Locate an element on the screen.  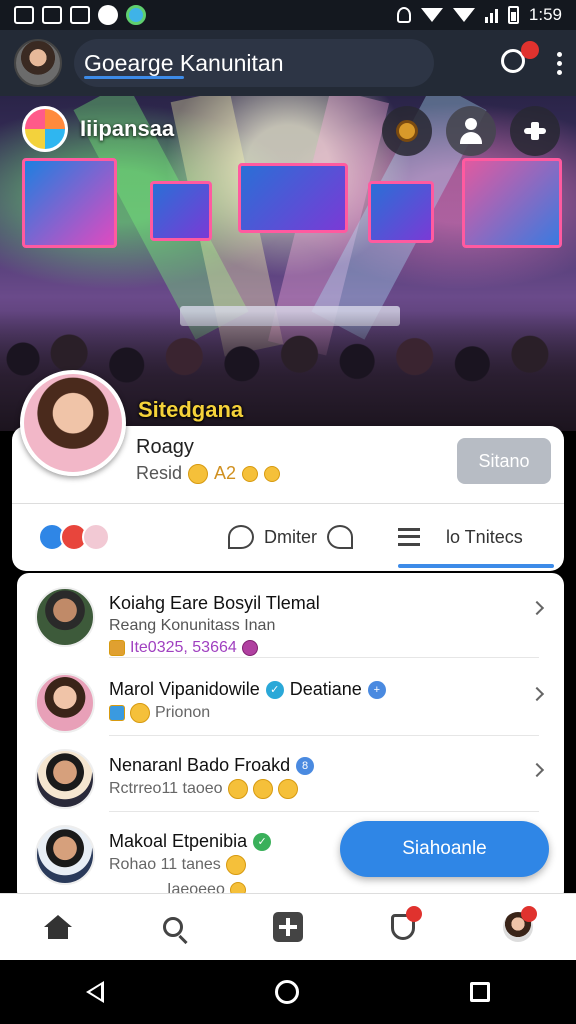
happy-emoji-icon is located at coordinates (287, 789).